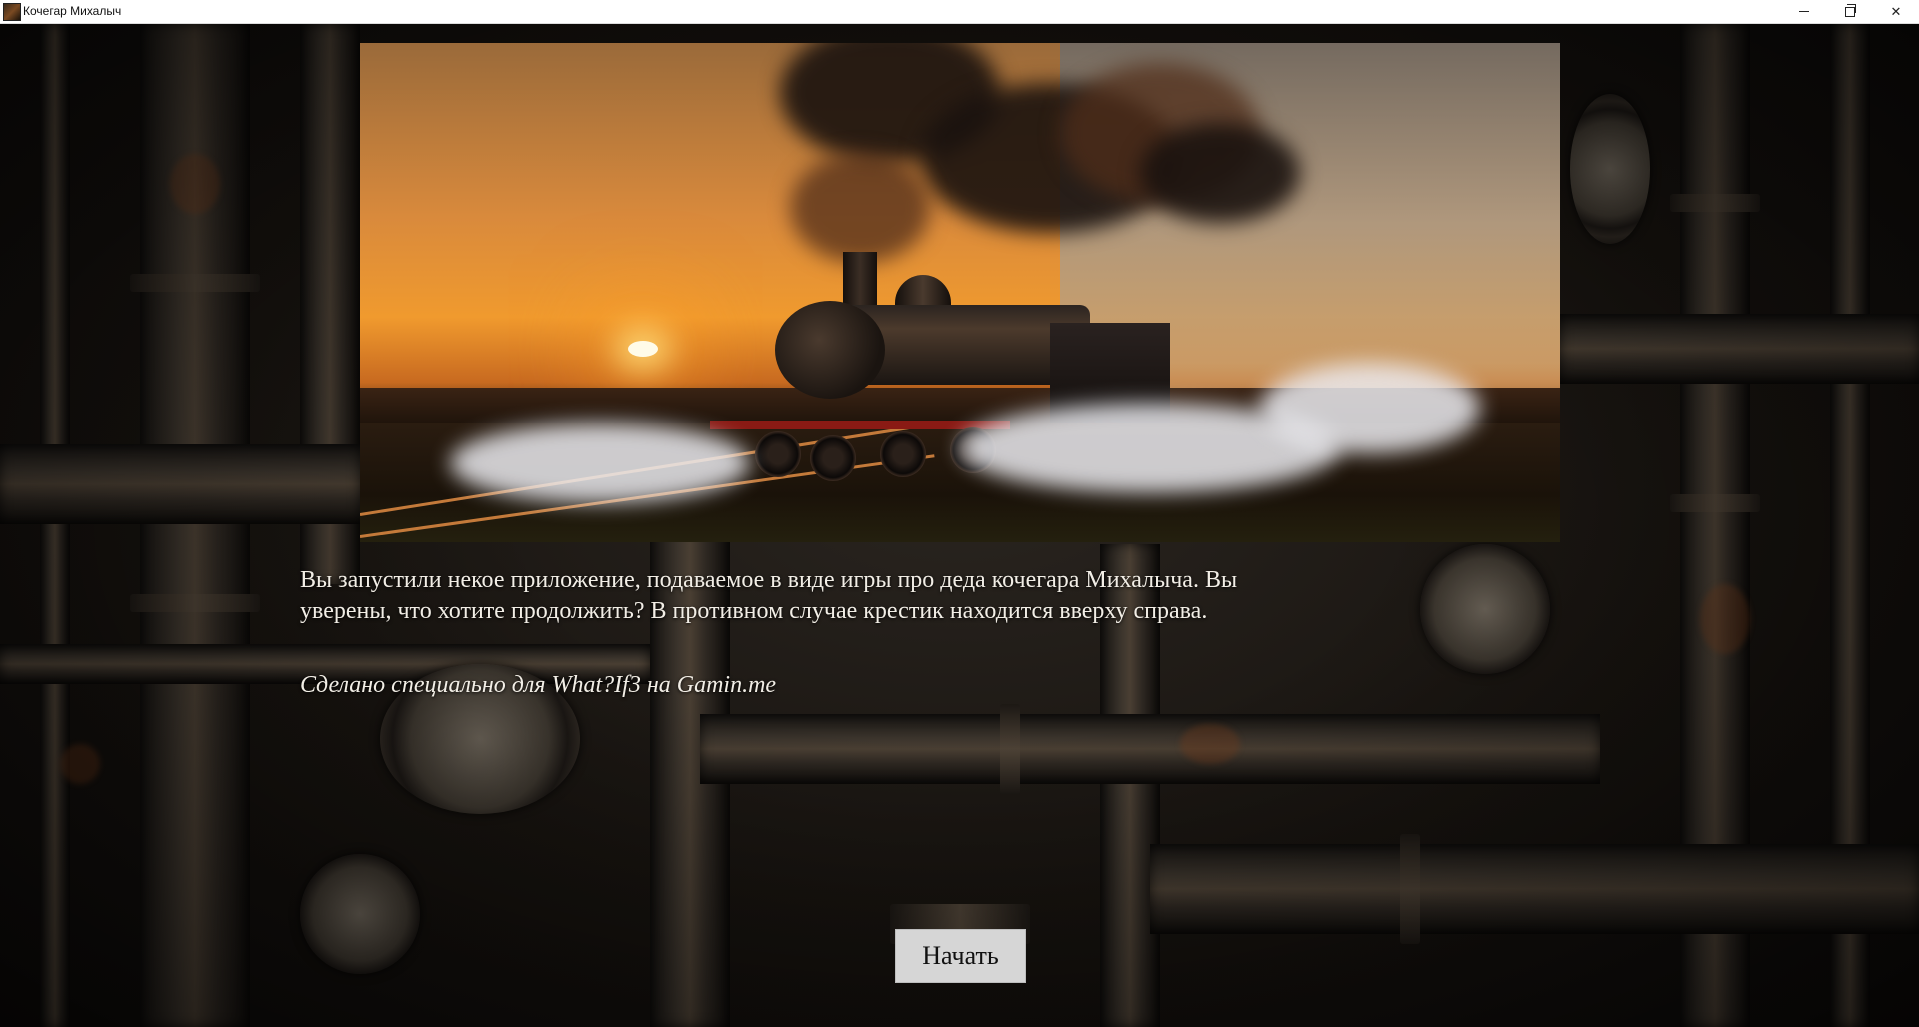 The width and height of the screenshot is (1919, 1027). I want to click on window-title: Кочегар Михалыч, so click(72, 11).